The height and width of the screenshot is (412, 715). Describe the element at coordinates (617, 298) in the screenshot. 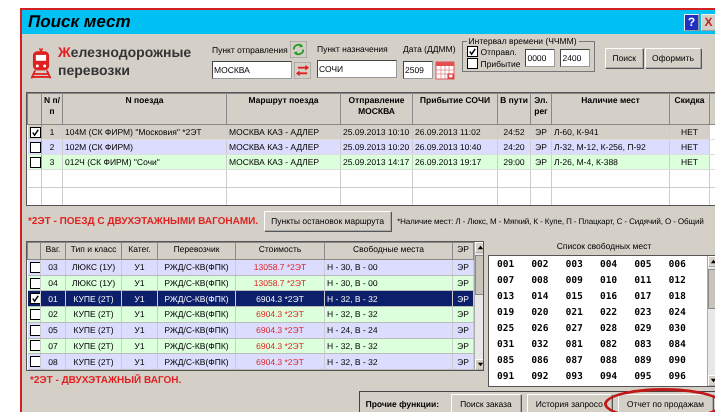

I see `seat-number: 016` at that location.